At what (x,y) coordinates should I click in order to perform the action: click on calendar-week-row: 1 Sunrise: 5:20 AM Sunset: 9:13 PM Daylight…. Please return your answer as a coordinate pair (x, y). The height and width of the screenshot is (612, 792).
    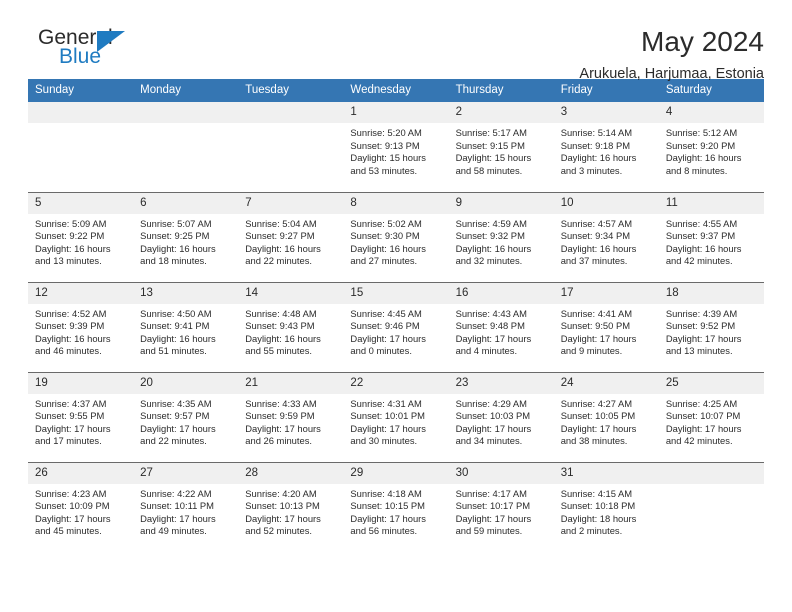
    Looking at the image, I should click on (396, 147).